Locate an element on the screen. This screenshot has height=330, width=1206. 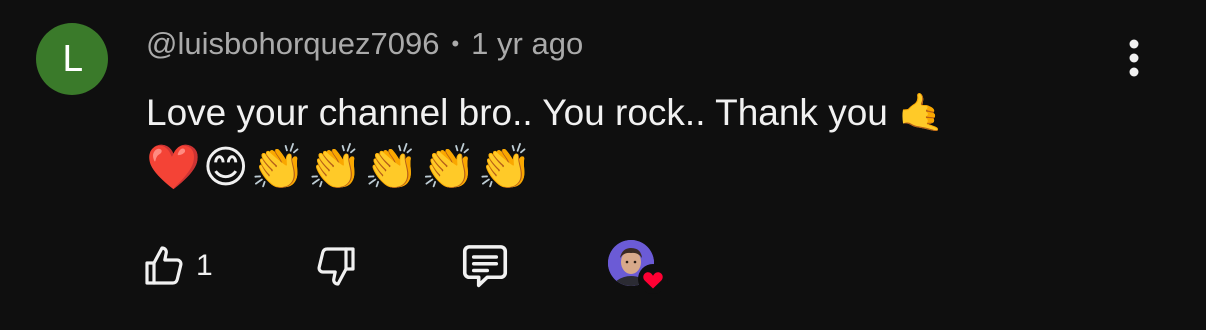
thumbs-down-icon is located at coordinates (336, 266).